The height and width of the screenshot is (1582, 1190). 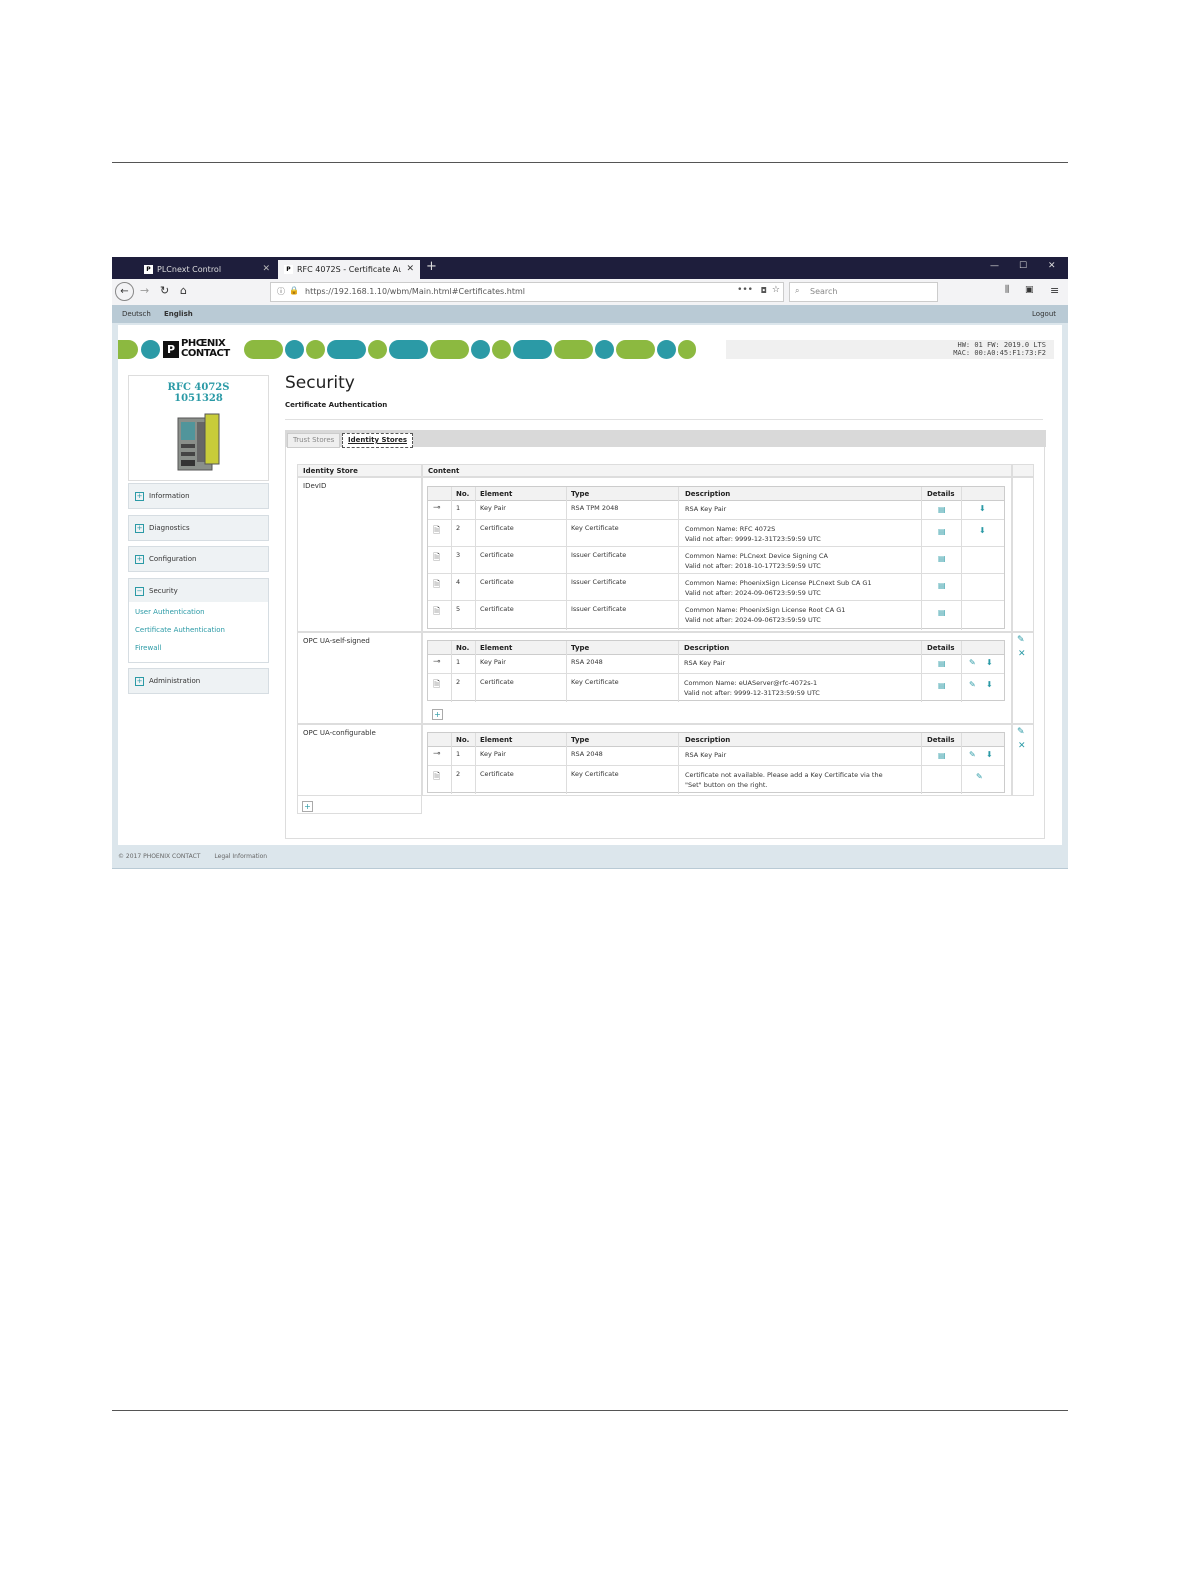 What do you see at coordinates (437, 714) in the screenshot?
I see `add-element-button: +` at bounding box center [437, 714].